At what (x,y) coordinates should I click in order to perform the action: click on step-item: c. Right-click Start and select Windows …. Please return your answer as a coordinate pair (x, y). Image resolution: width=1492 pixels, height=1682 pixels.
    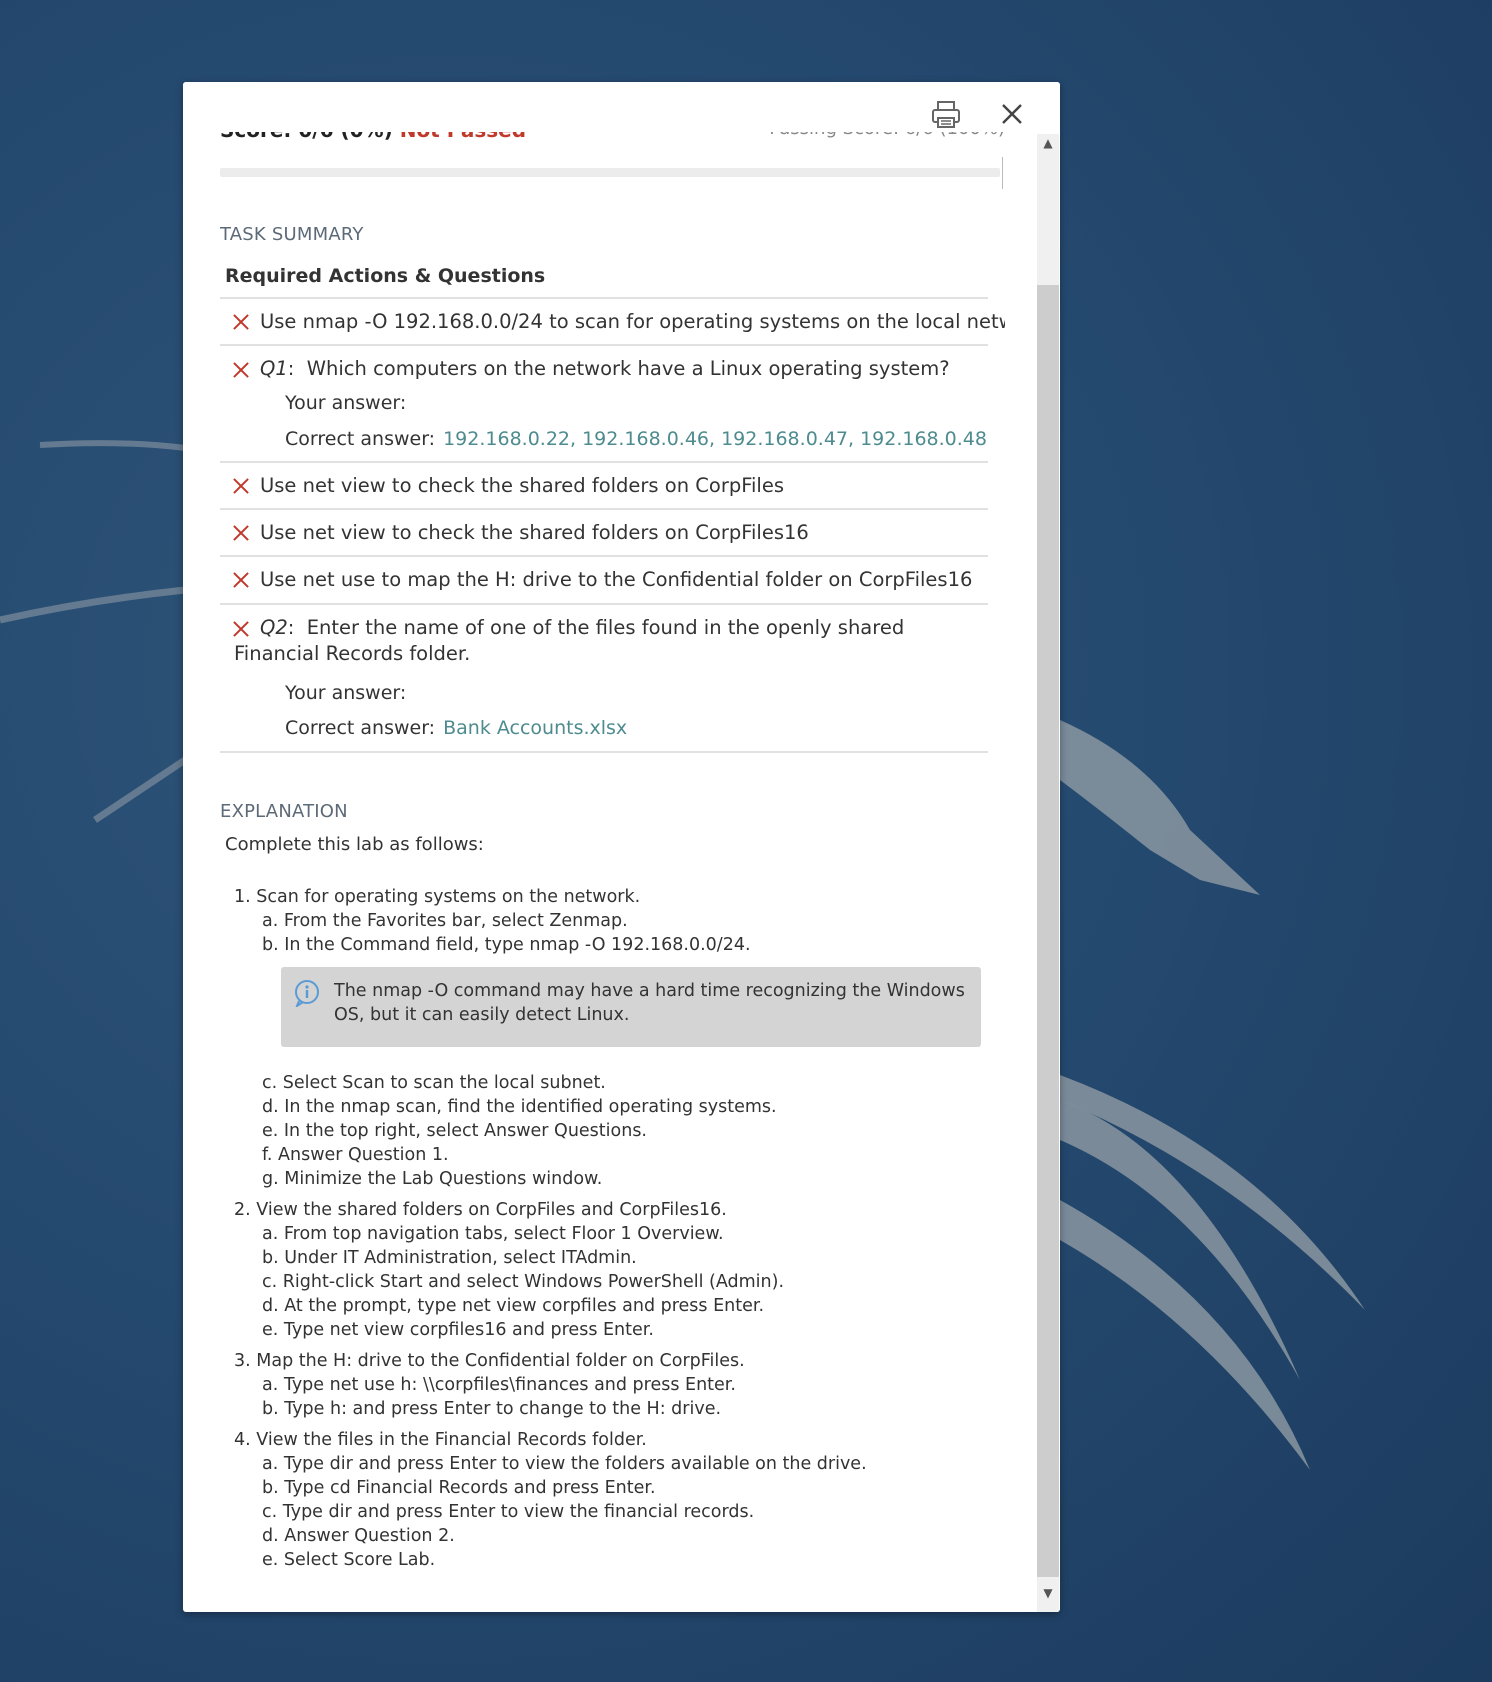
    Looking at the image, I should click on (523, 1282).